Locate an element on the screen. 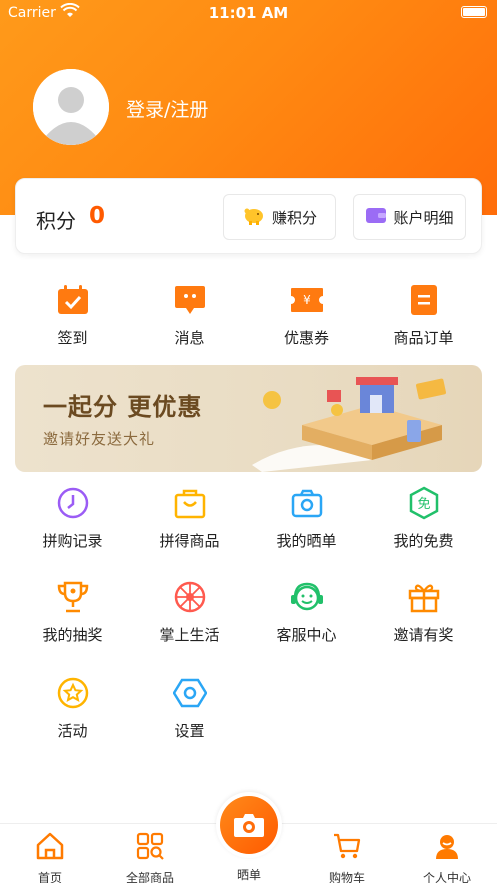 This screenshot has height=883, width=497. services-row: 我的抽奖 掌上生活 客服中心 邀请有奖 is located at coordinates (248, 612).